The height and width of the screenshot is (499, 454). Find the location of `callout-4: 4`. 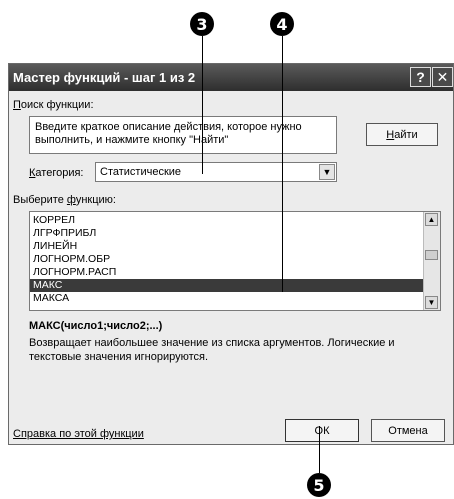

callout-4: 4 is located at coordinates (282, 24).